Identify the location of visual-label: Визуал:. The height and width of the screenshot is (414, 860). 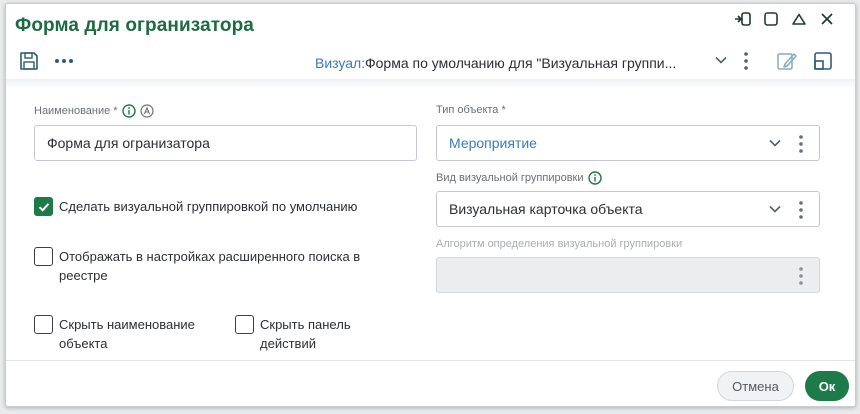
(340, 63).